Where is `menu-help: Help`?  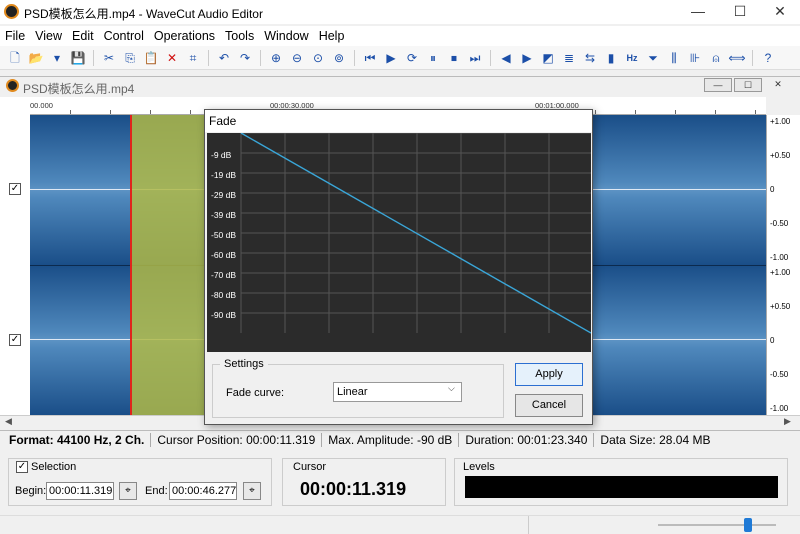 menu-help: Help is located at coordinates (332, 36).